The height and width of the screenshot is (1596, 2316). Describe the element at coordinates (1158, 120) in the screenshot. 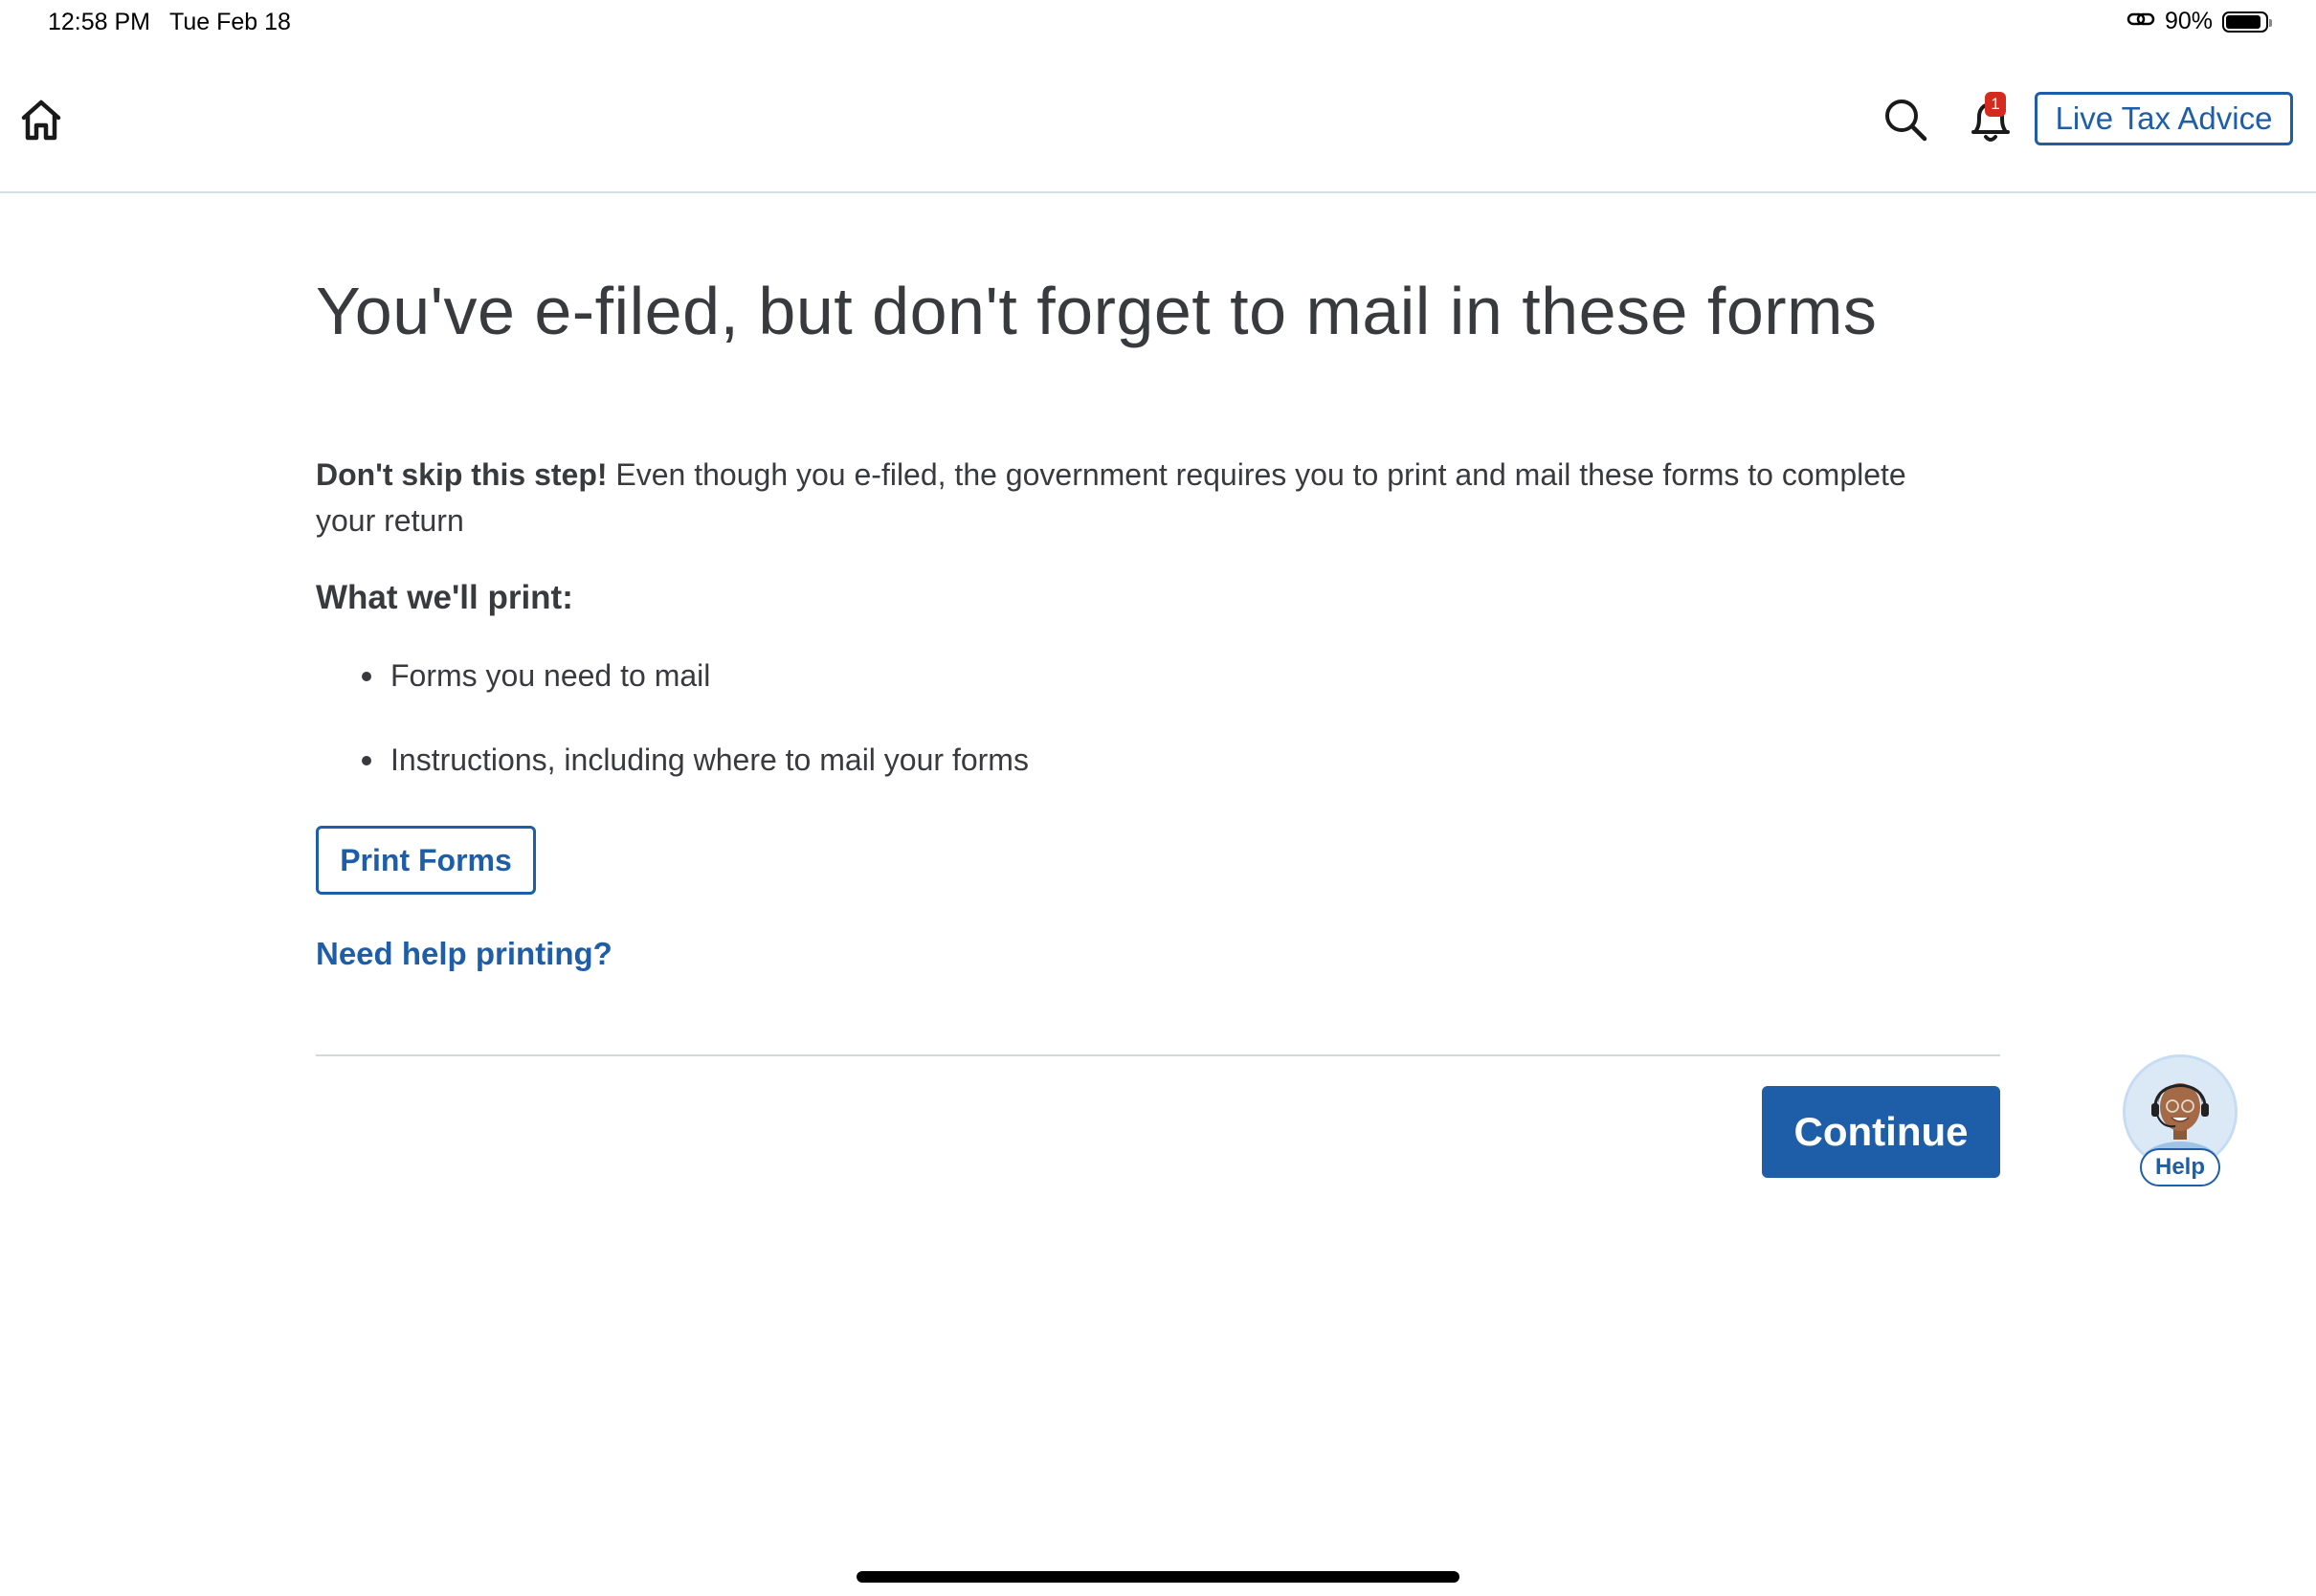

I see `top-header: 1 Live Tax Advice` at that location.